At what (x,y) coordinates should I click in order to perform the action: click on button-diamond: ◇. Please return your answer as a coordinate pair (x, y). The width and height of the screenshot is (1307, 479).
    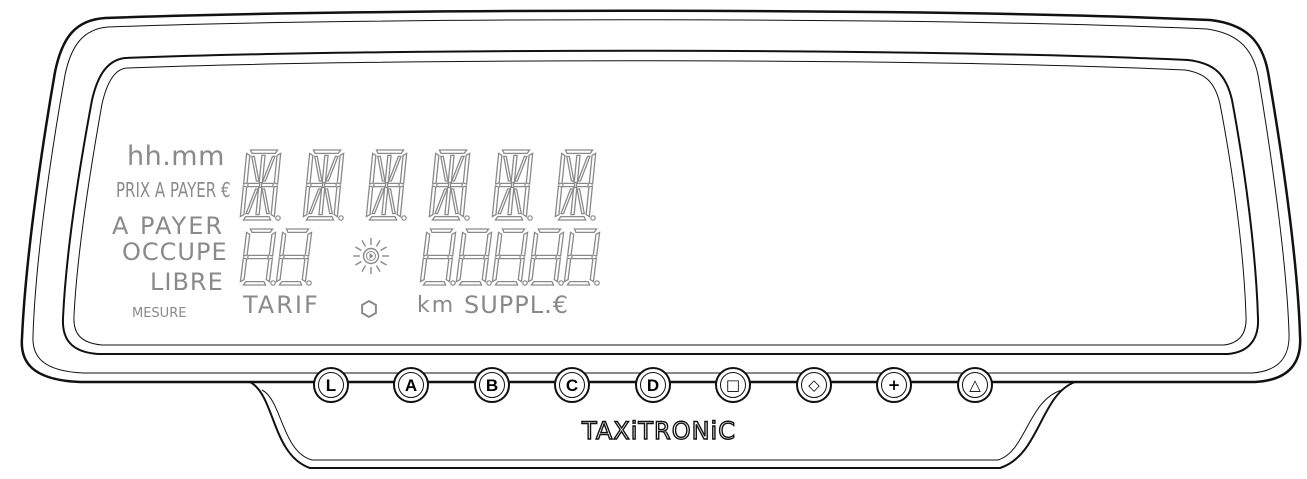
    Looking at the image, I should click on (814, 385).